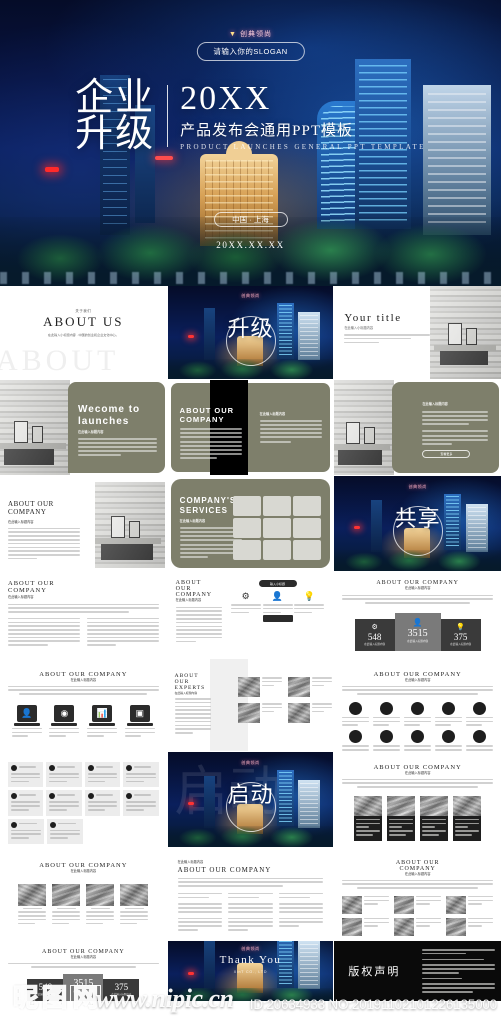  Describe the element at coordinates (417, 523) in the screenshot. I see `thumb-section-share: 创典领尚 共享` at that location.